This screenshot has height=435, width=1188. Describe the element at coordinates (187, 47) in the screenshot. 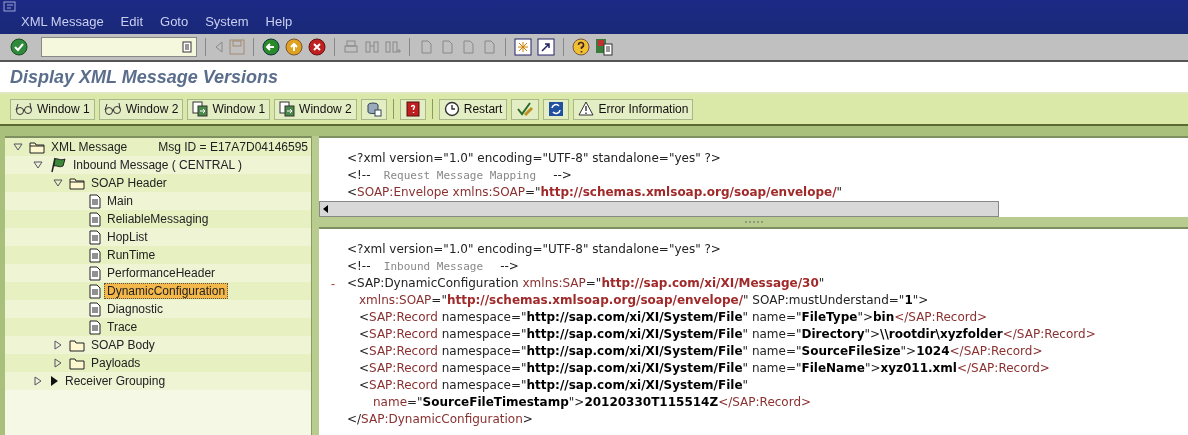

I see `list-icon` at that location.